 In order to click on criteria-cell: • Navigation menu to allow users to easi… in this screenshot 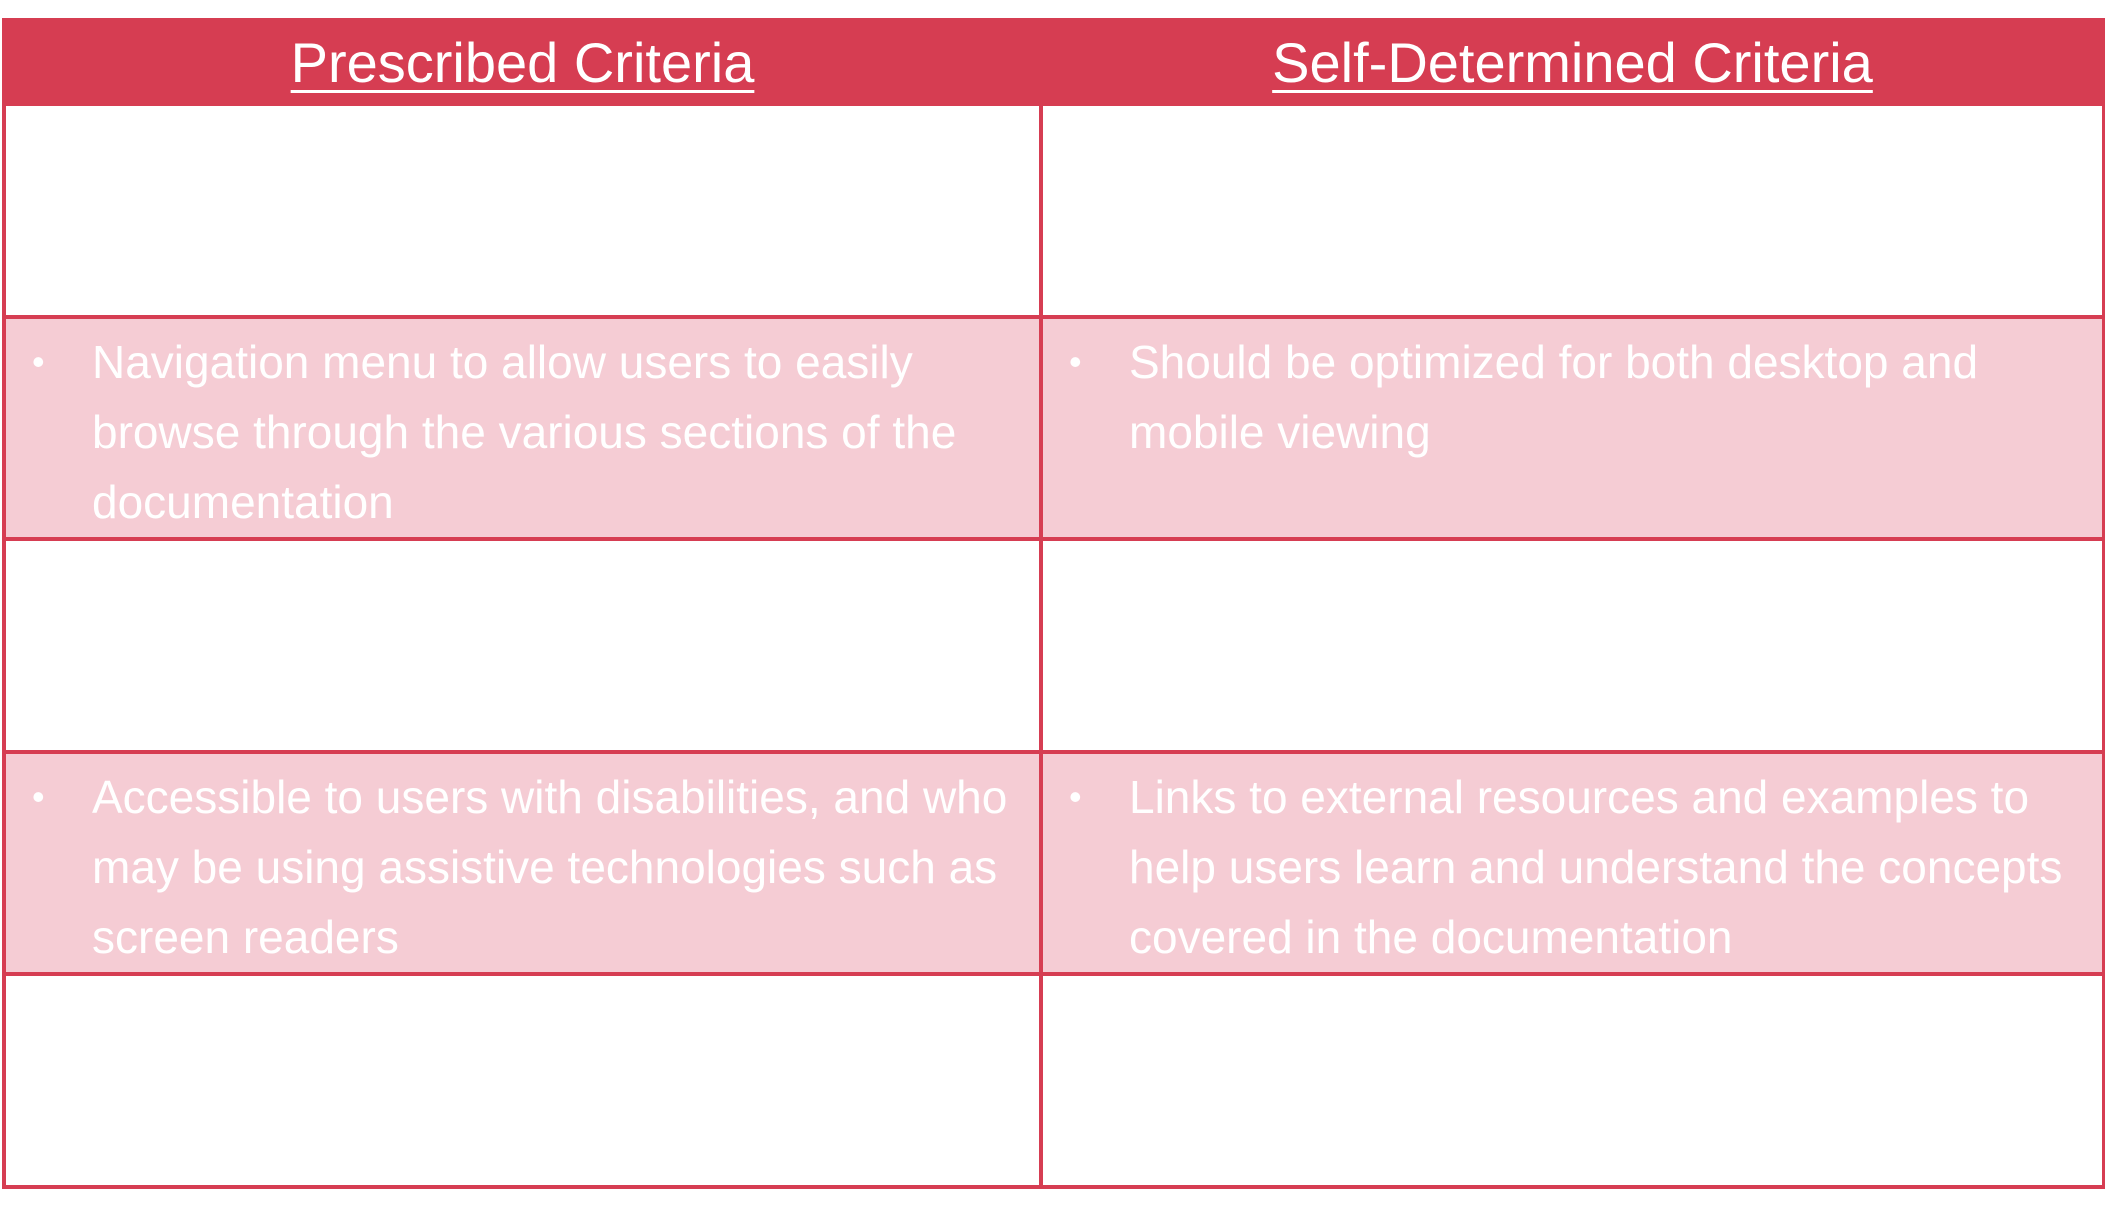, I will do `click(522, 428)`.